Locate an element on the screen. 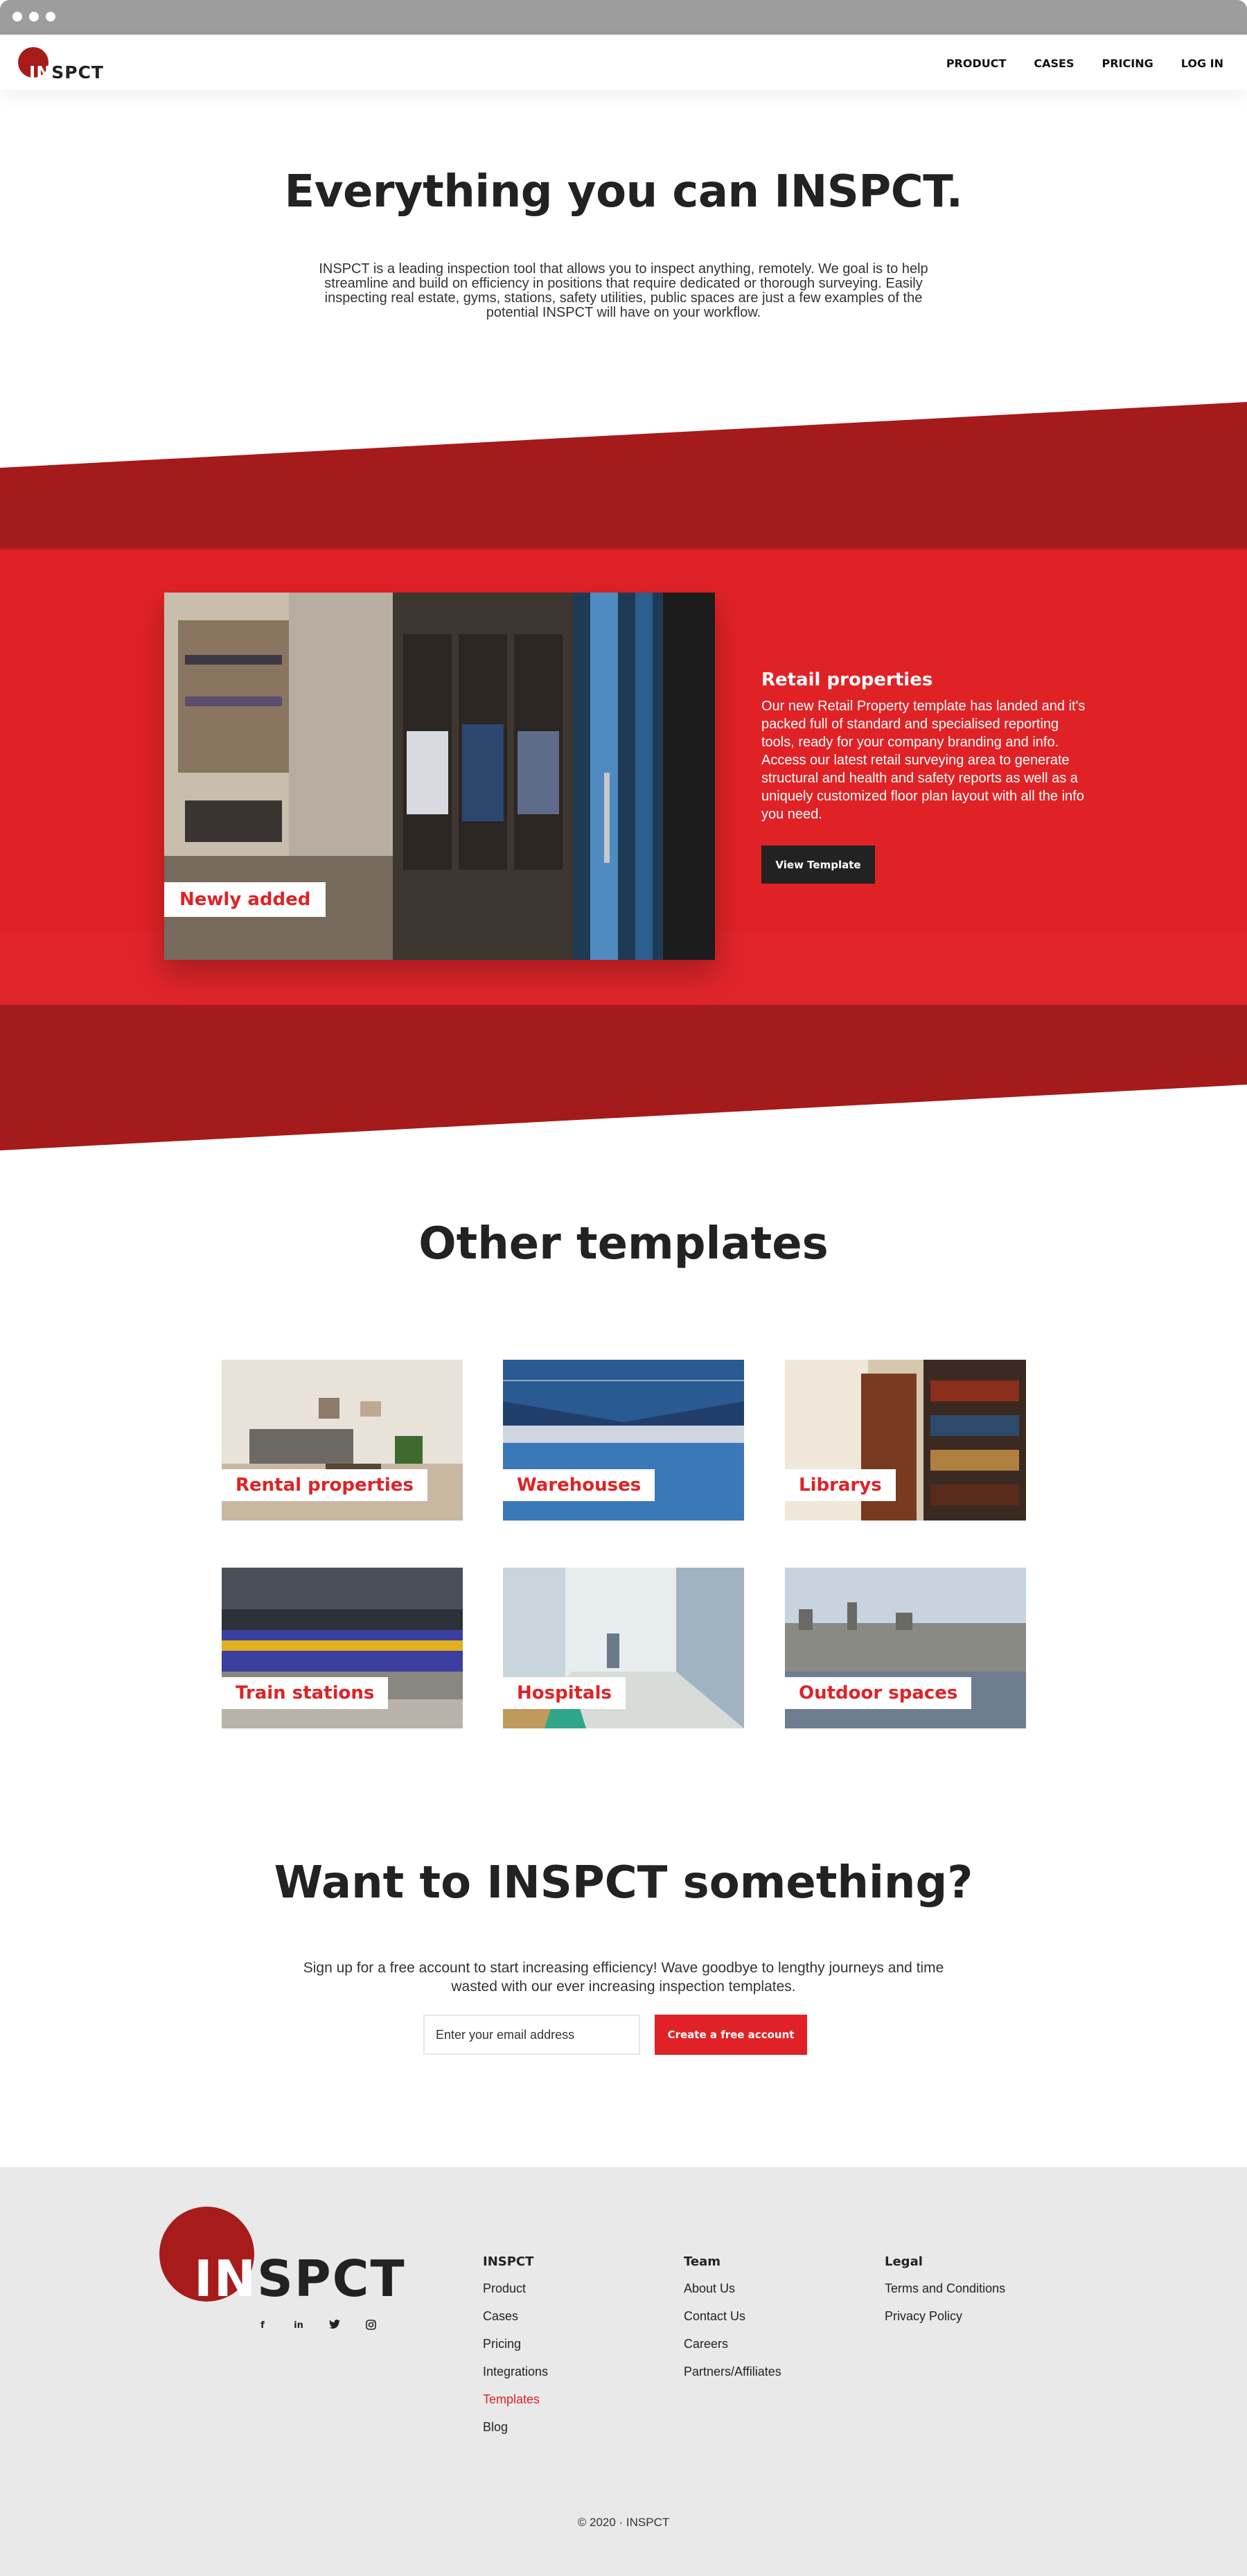 The height and width of the screenshot is (2576, 1247). create-account-button: Create a free account is located at coordinates (731, 2035).